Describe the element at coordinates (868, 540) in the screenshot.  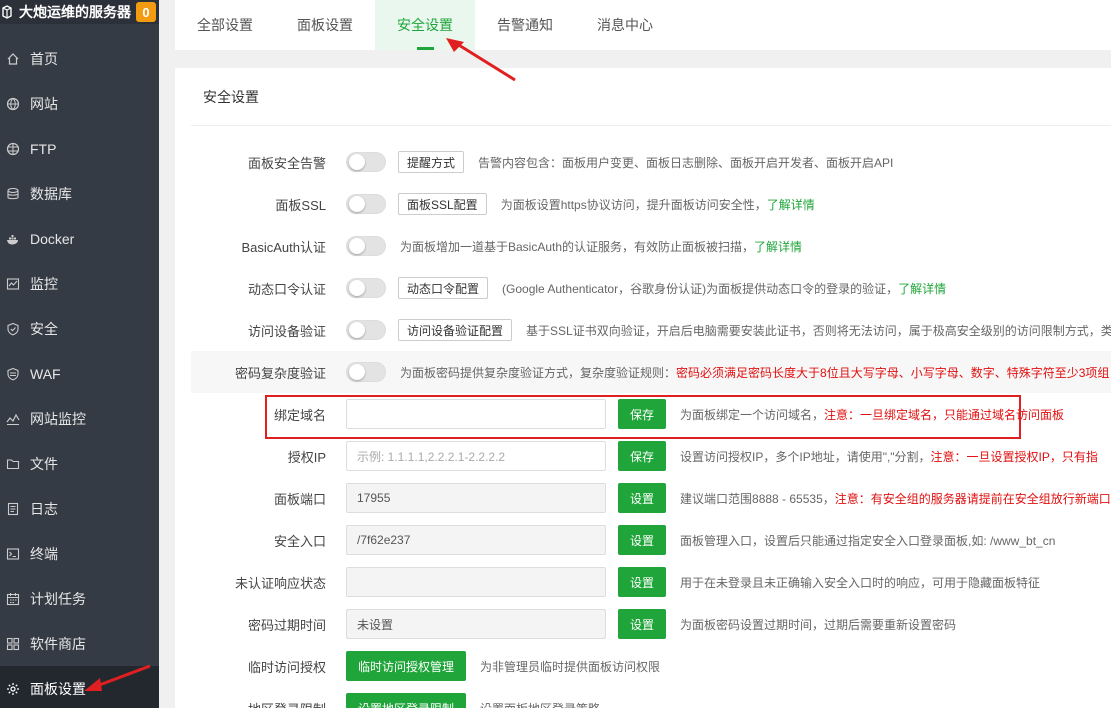
I see `row-desc: 面板管理入口，设置后只能通过指定安全入口登录面板,如: /www_bt_cn` at that location.